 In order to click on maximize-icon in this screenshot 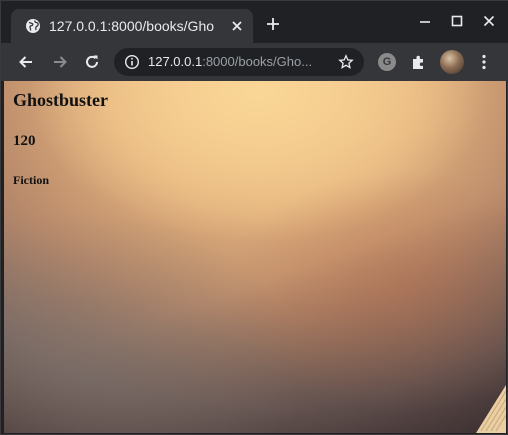, I will do `click(457, 21)`.